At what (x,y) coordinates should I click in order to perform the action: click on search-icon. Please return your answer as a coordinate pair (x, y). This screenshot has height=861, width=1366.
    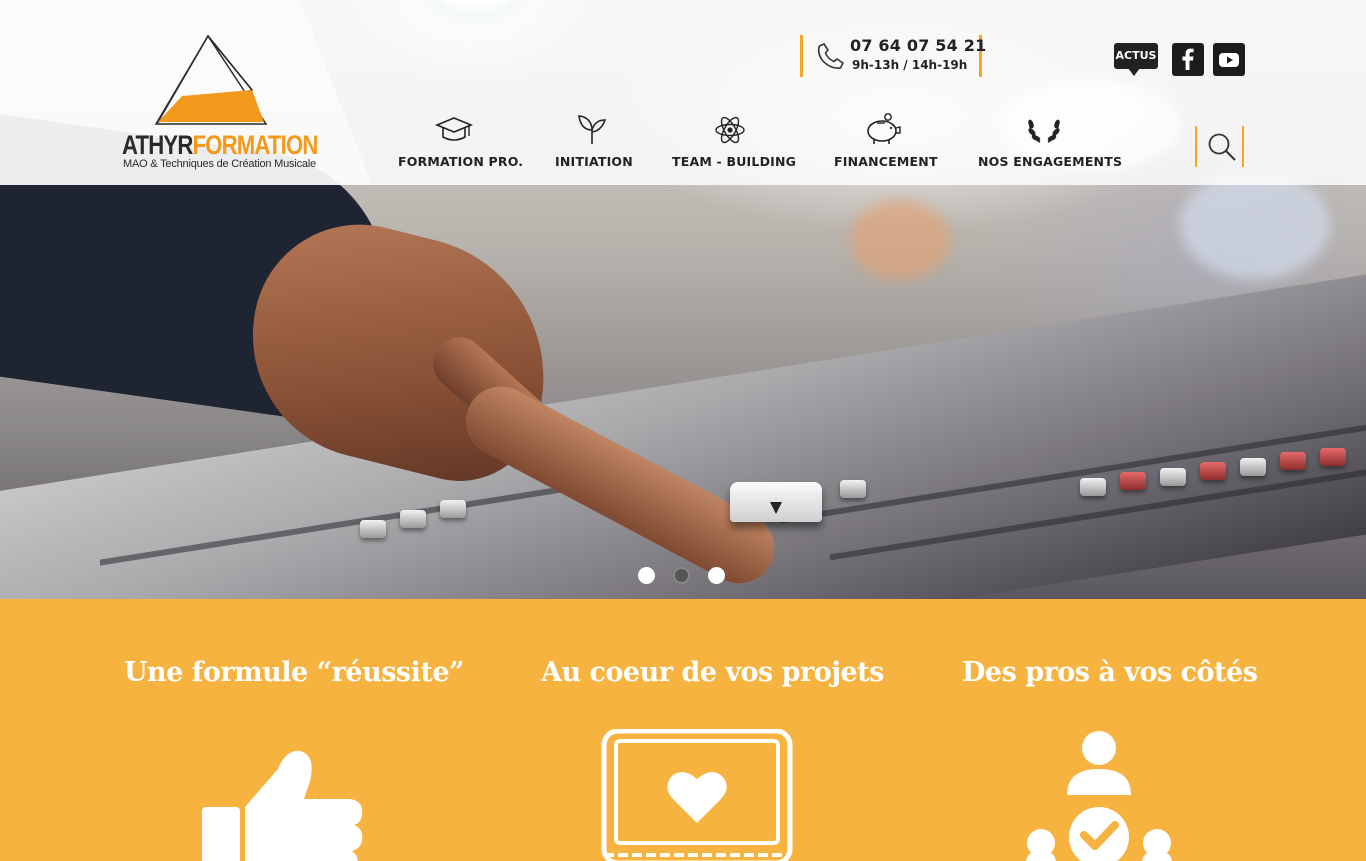
    Looking at the image, I should click on (1222, 147).